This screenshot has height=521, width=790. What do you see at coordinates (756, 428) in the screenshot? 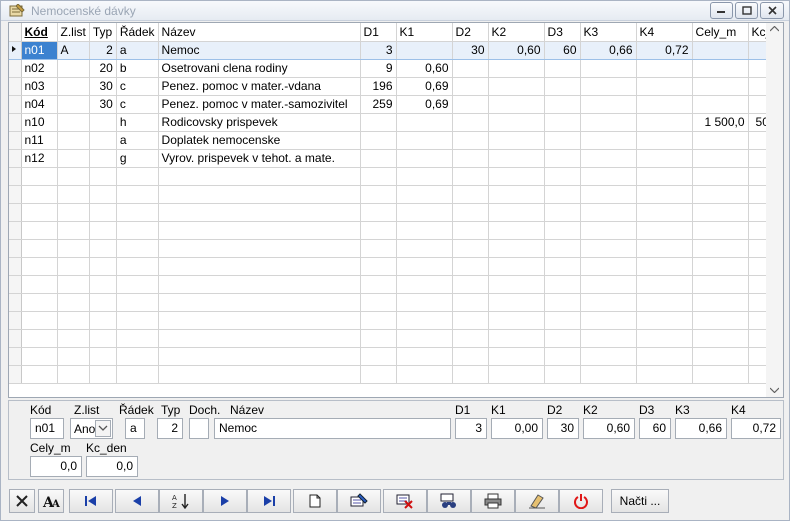
I see `k4-field: 0,72` at bounding box center [756, 428].